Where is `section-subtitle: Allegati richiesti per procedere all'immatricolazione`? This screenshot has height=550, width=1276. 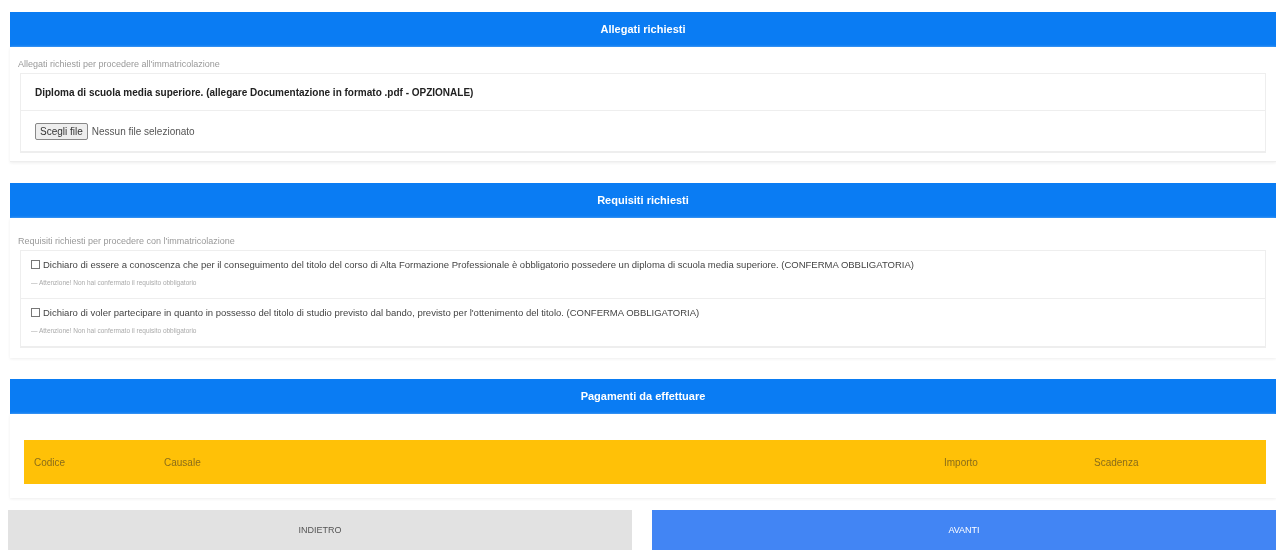
section-subtitle: Allegati richiesti per procedere all'immatricolazione is located at coordinates (119, 64).